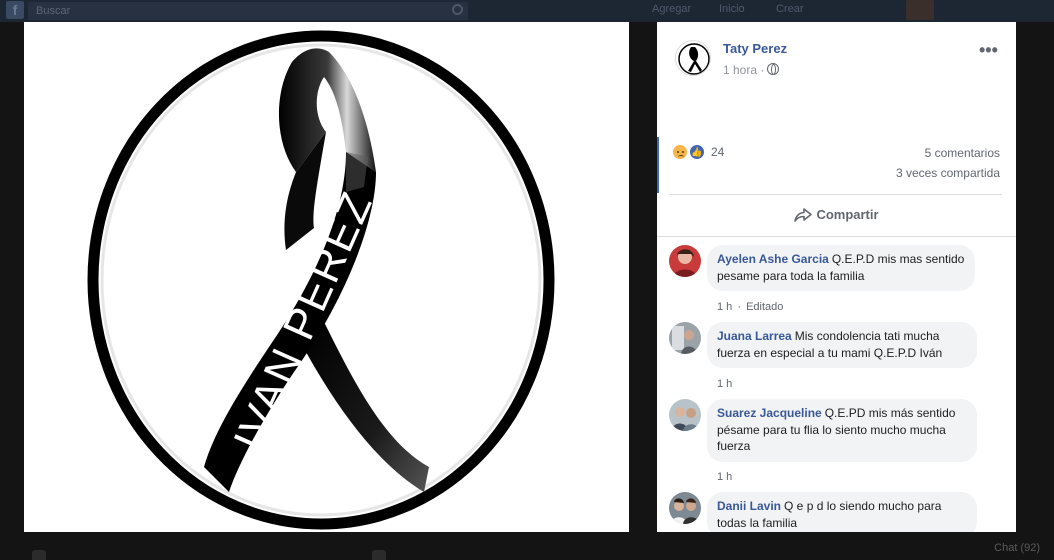 The width and height of the screenshot is (1054, 560). Describe the element at coordinates (732, 9) in the screenshot. I see `nav-link-home: Inicio` at that location.